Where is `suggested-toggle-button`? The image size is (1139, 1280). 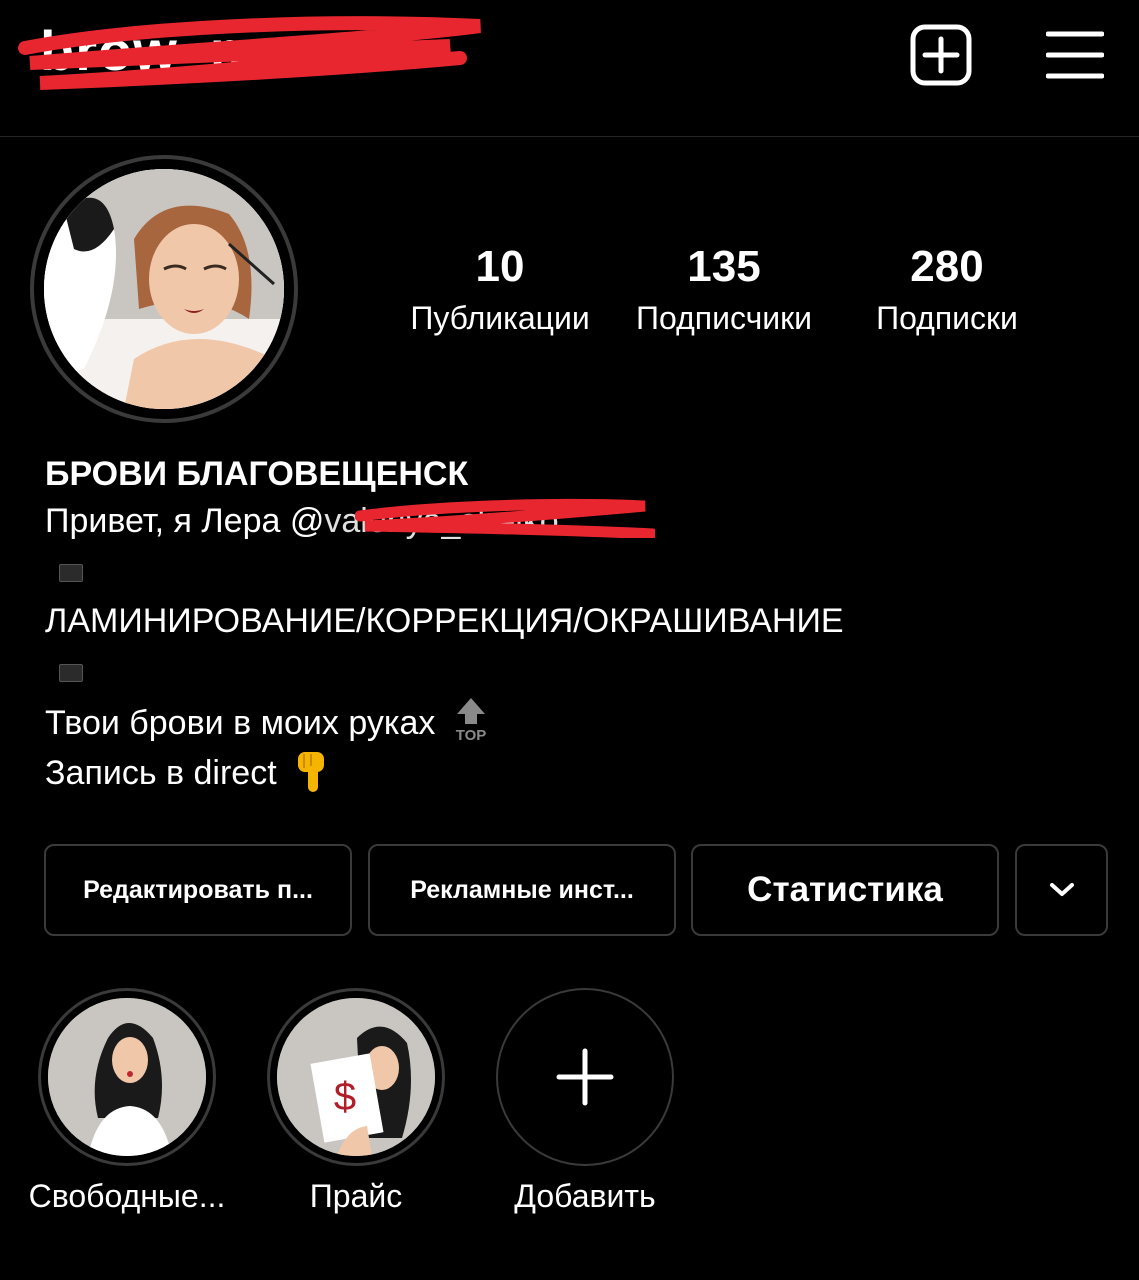
suggested-toggle-button is located at coordinates (1061, 890).